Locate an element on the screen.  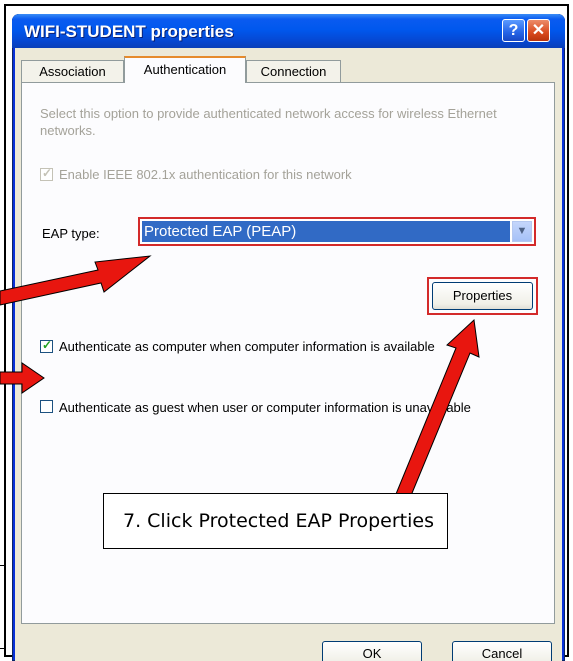
title-bar: WIFI-STUDENT properties ? ✕ is located at coordinates (288, 31).